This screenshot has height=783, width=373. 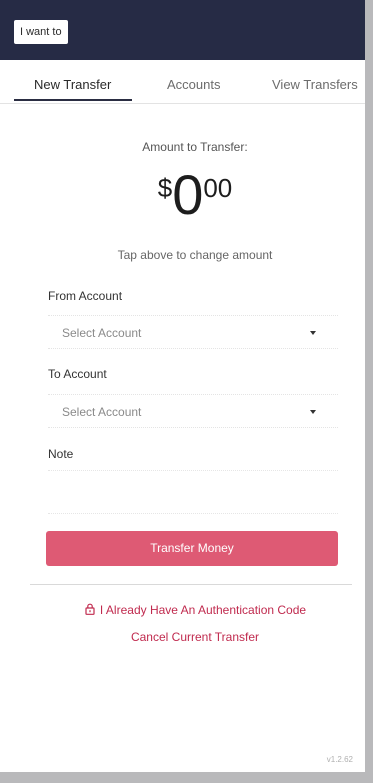 What do you see at coordinates (315, 84) in the screenshot?
I see `tab-view-transfers: View Transfers` at bounding box center [315, 84].